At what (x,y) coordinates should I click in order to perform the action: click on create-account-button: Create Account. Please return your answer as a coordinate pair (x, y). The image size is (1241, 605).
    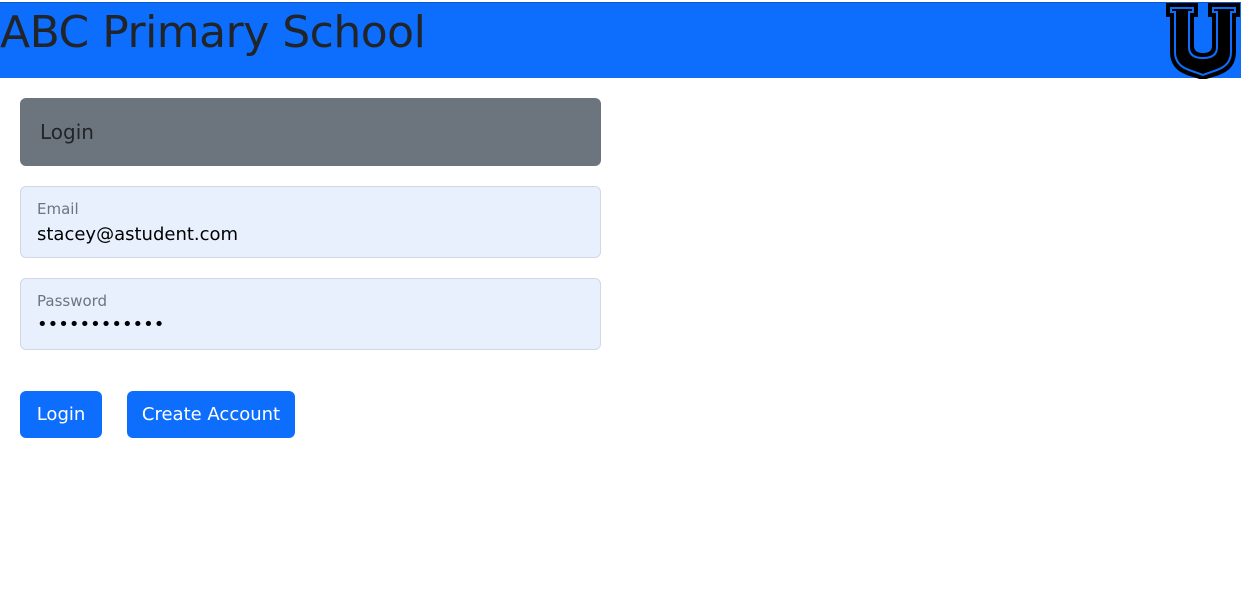
    Looking at the image, I should click on (211, 414).